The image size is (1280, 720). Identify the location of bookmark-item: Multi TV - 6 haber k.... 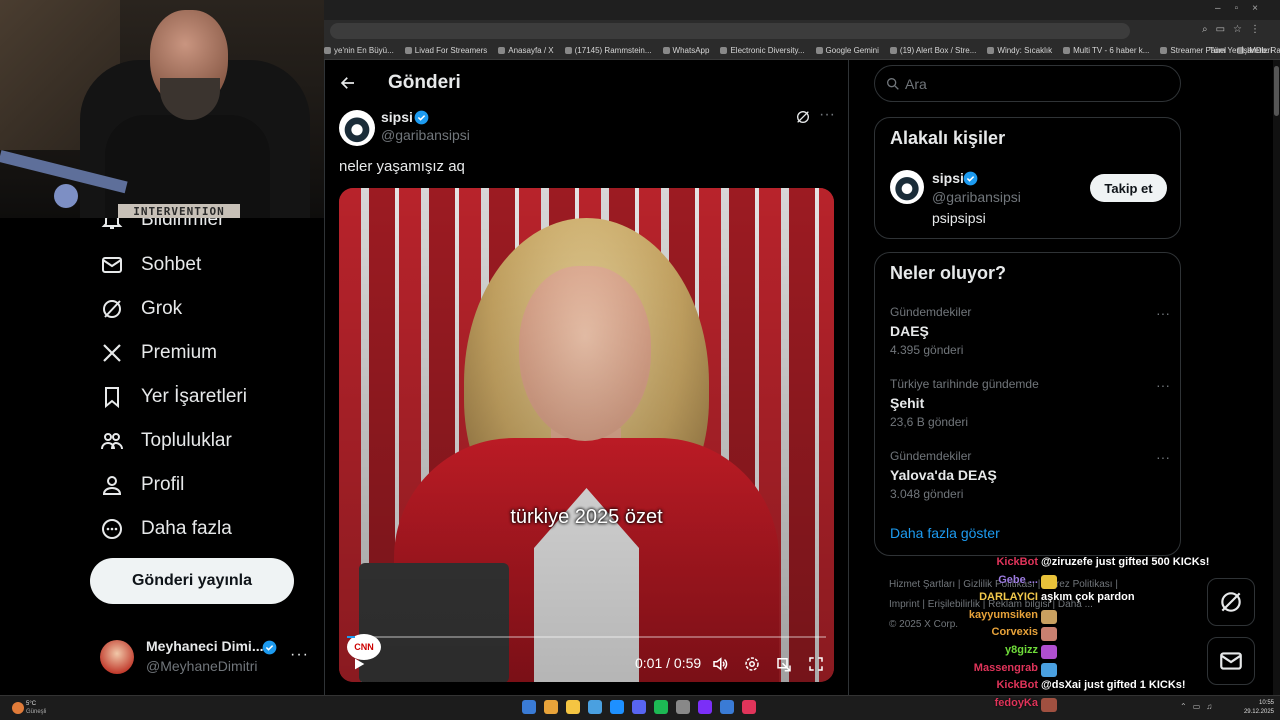
(1106, 50).